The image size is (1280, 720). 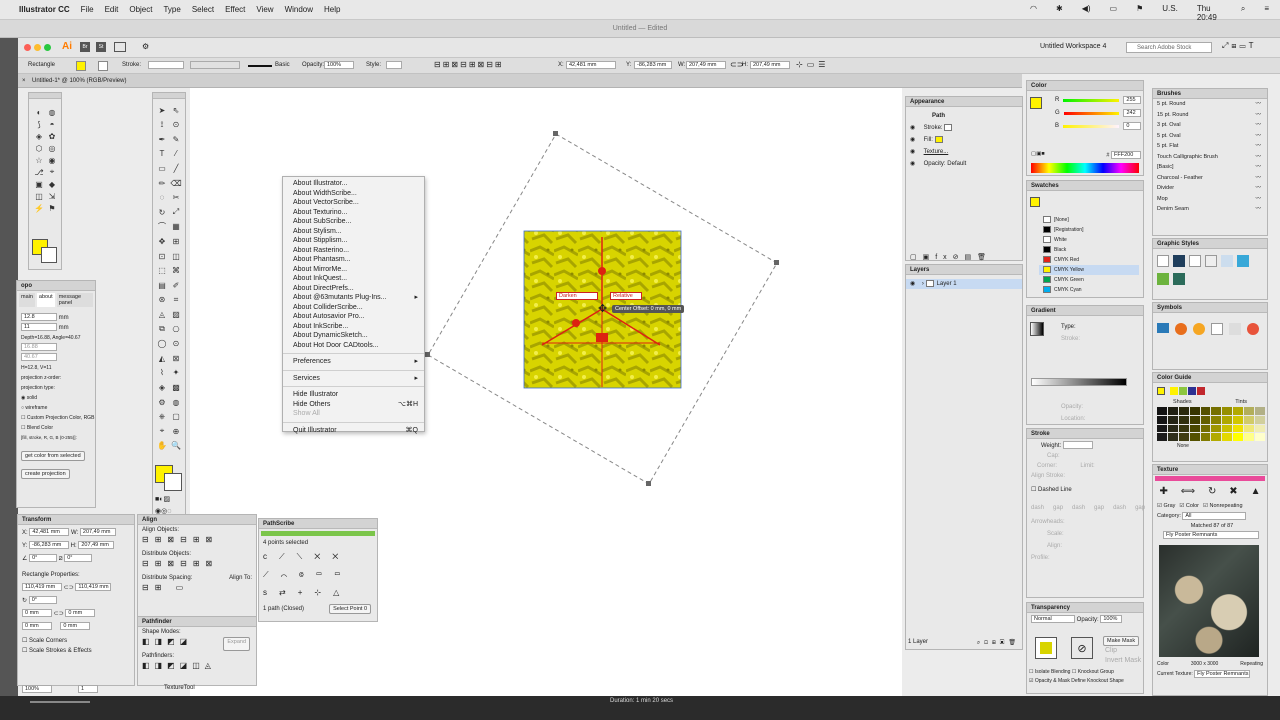 I want to click on layer-1-name: Layer 1, so click(x=947, y=284).